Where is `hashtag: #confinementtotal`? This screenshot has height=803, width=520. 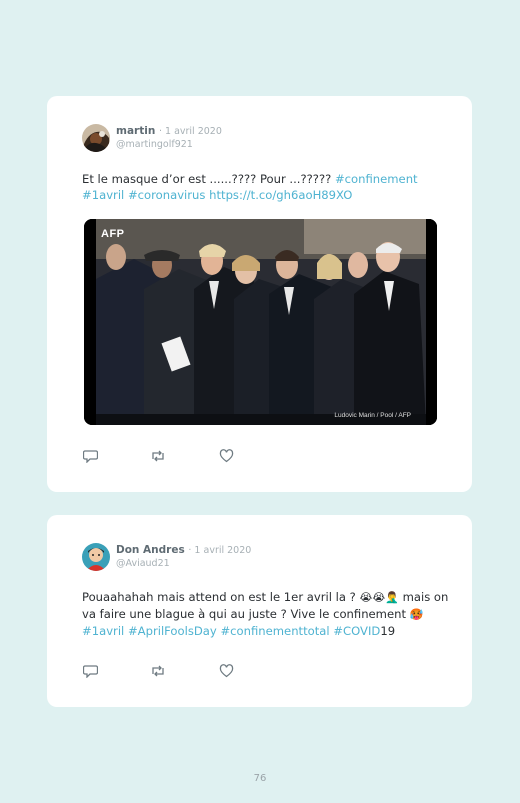
hashtag: #confinementtotal is located at coordinates (274, 631).